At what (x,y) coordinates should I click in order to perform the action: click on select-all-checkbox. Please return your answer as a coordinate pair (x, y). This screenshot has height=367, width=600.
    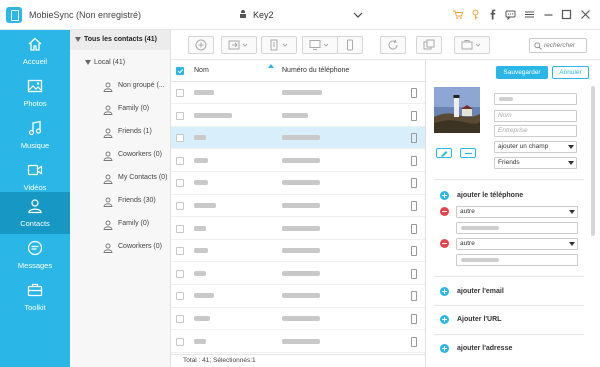
    Looking at the image, I should click on (180, 71).